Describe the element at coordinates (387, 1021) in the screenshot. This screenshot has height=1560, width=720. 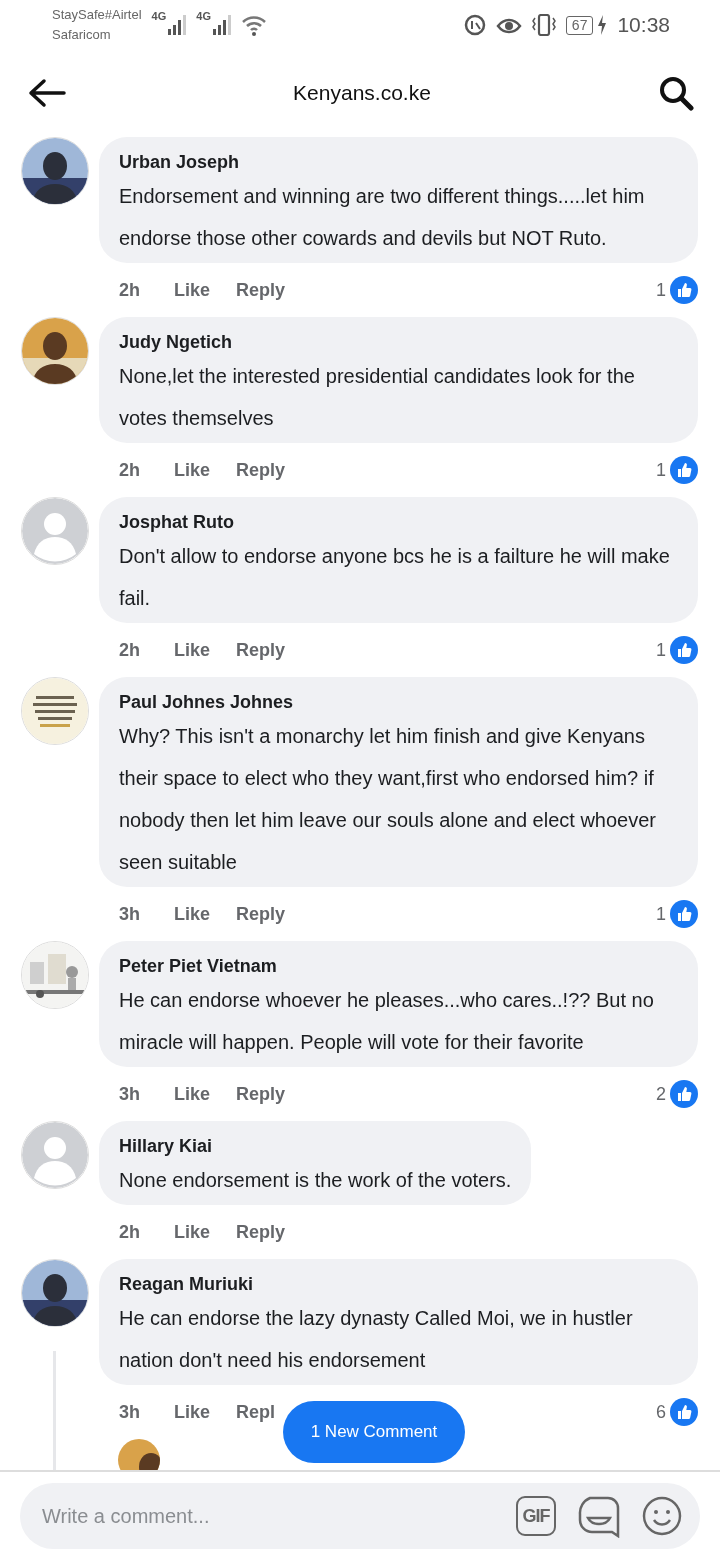
I see `comment-text: He can endorse whoever he pleases...who cares..!?? But no miracle will happen. People will vote for their favorite` at that location.